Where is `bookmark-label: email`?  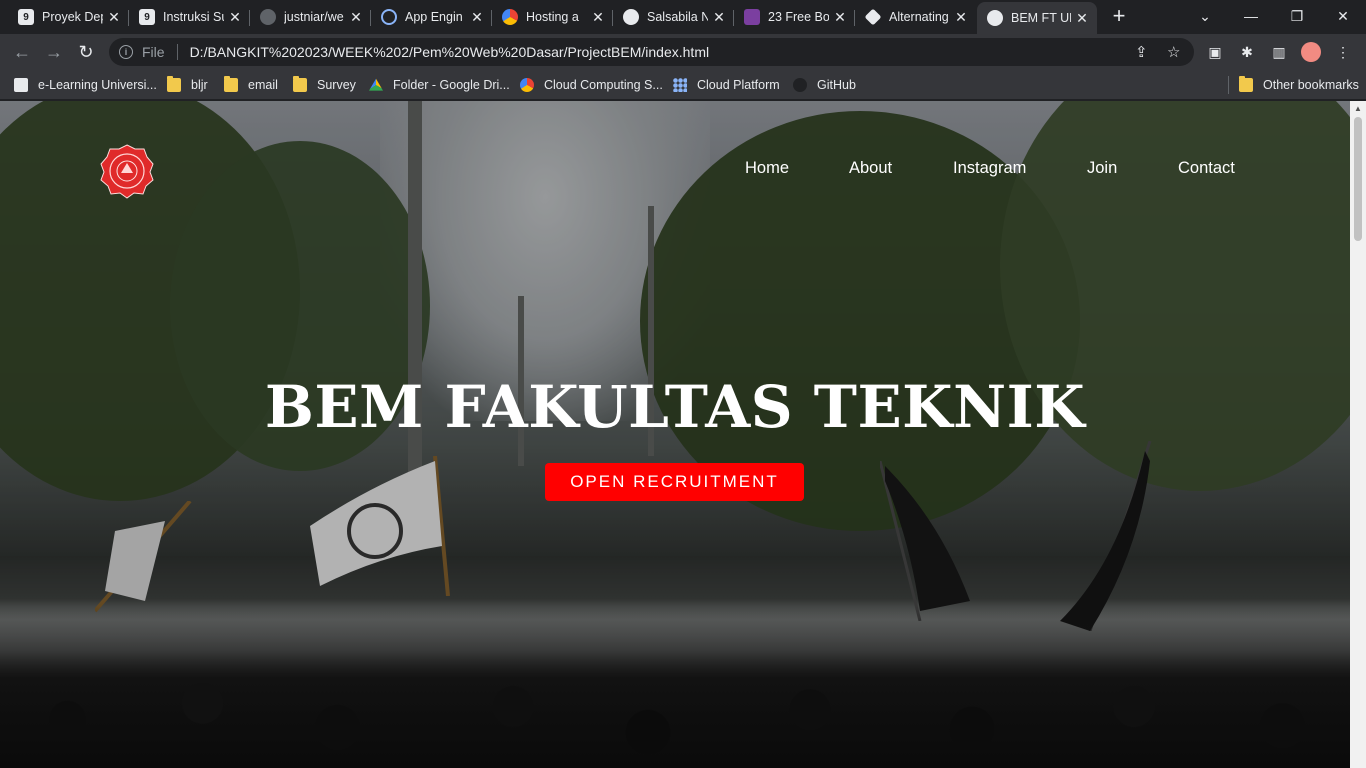 bookmark-label: email is located at coordinates (263, 85).